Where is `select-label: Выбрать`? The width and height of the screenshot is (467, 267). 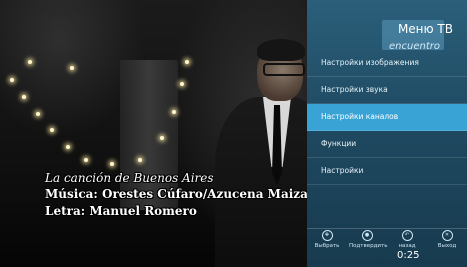 select-label: Выбрать is located at coordinates (327, 246).